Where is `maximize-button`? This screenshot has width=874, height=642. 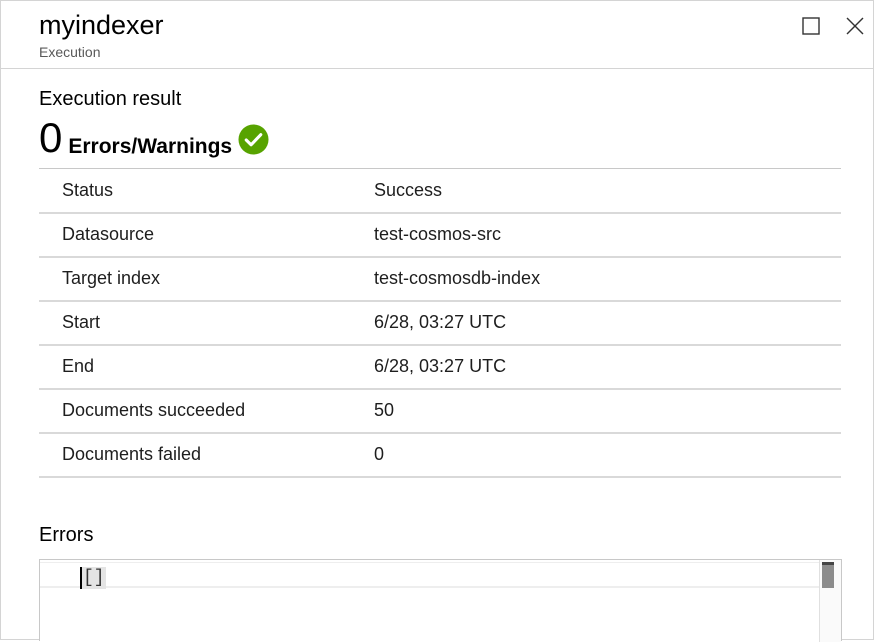 maximize-button is located at coordinates (811, 26).